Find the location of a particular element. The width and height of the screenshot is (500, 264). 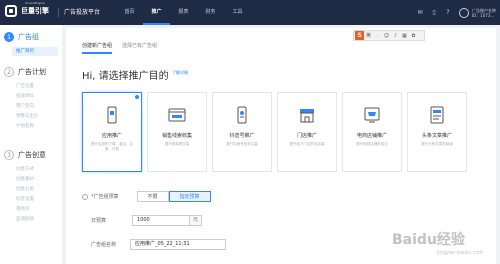

top-nav: 首页 推广 报表 财务 工具 is located at coordinates (183, 12).